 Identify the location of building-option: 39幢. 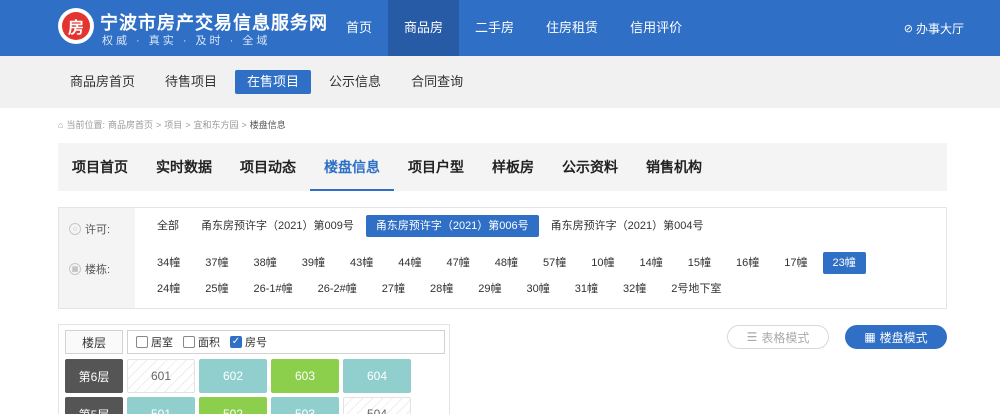
(313, 263).